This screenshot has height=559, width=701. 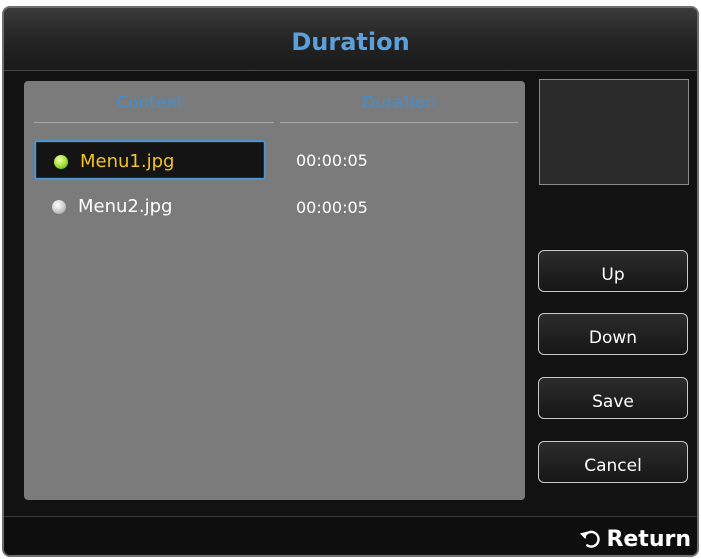 I want to click on dialog-title: Duration, so click(x=350, y=42).